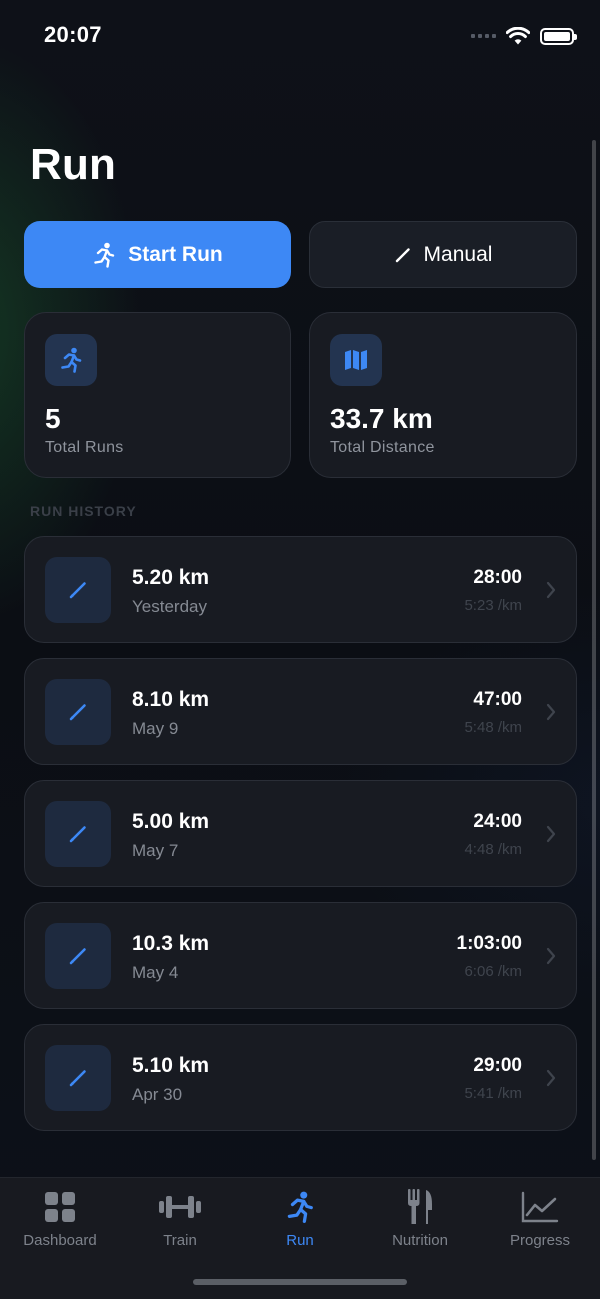 The image size is (600, 1299). I want to click on status-icons, so click(524, 36).